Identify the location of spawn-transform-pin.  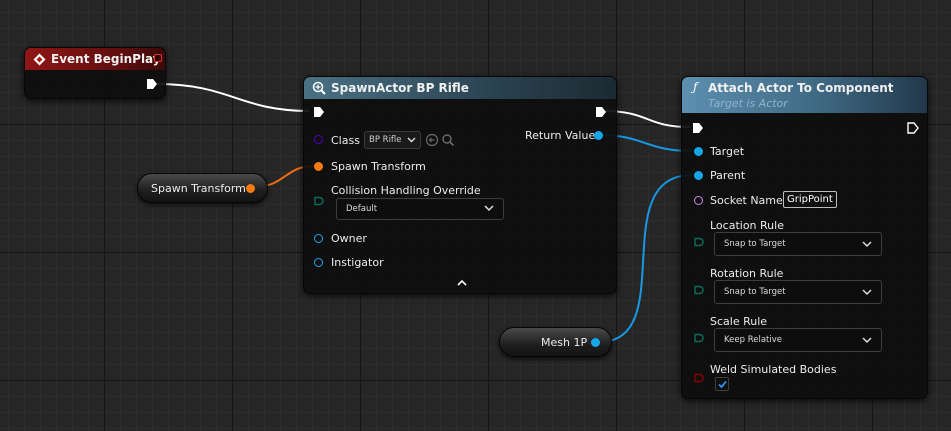
(318, 166).